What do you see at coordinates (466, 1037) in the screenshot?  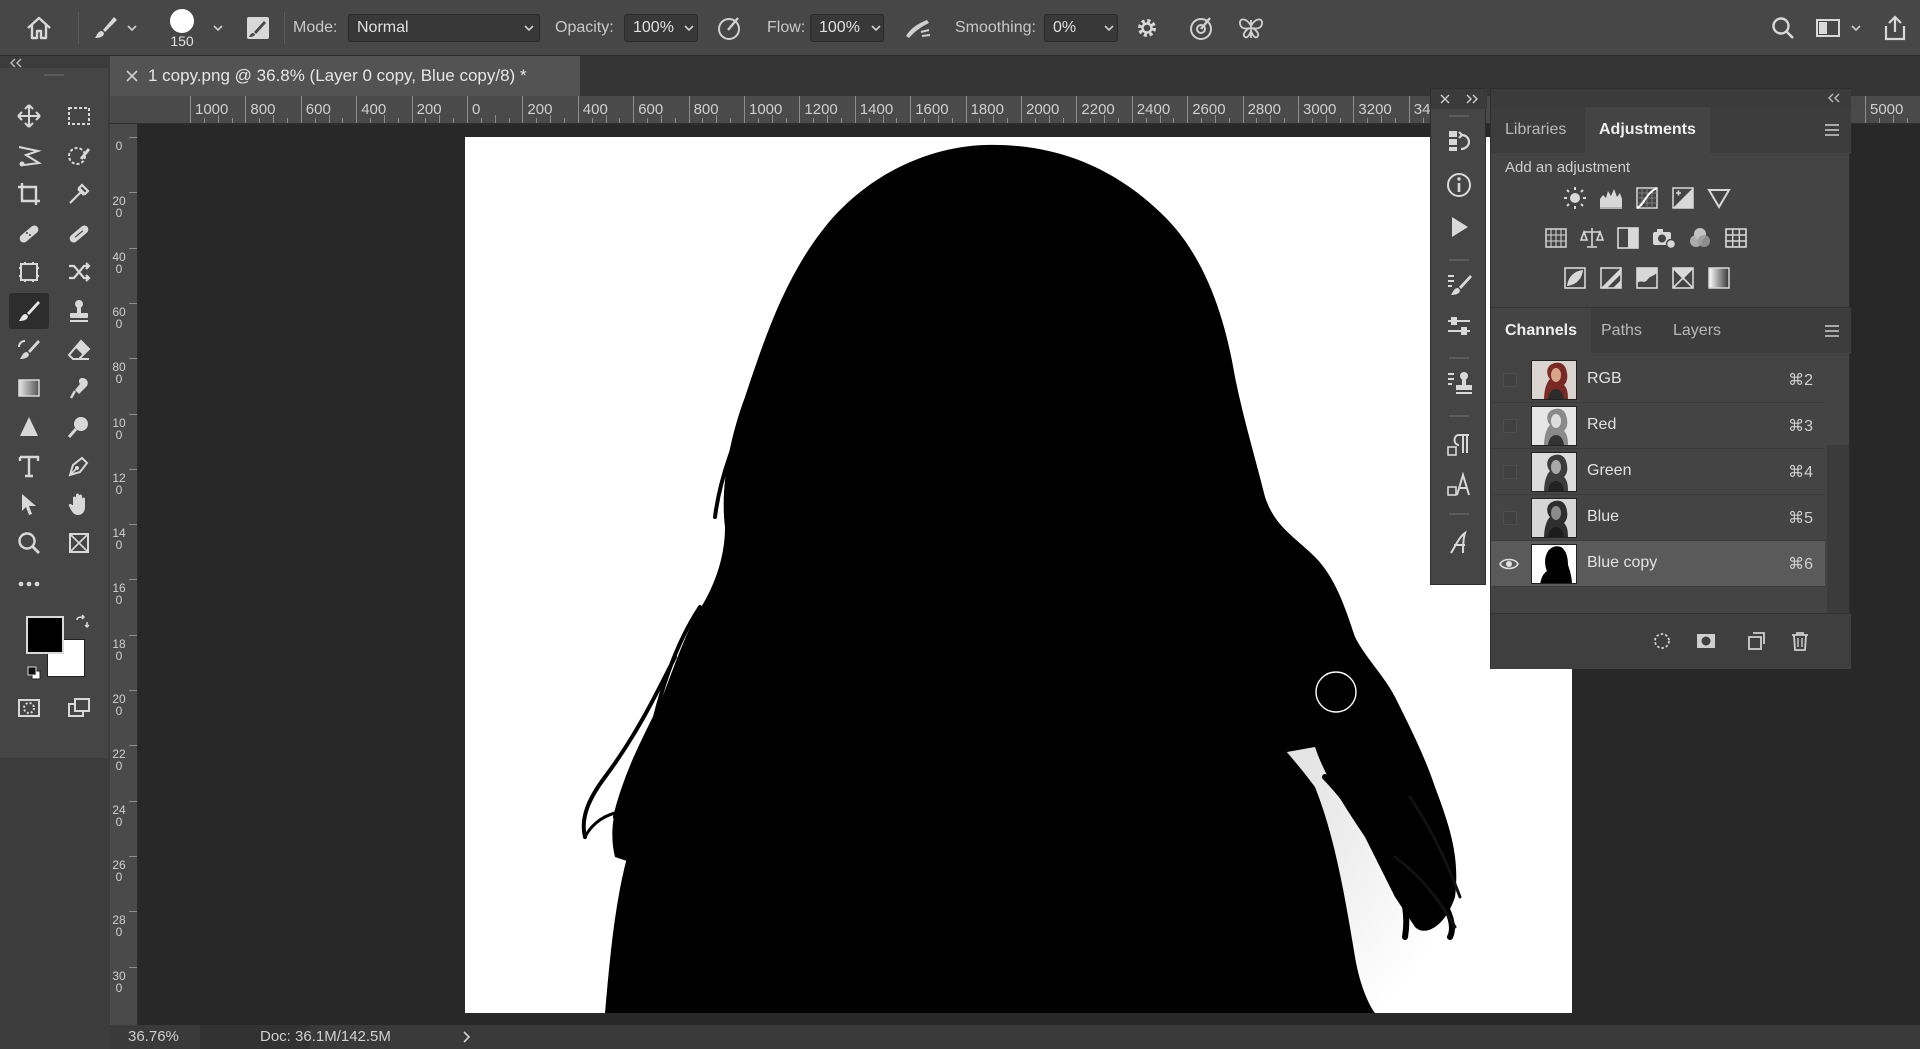 I see `chevron-right-icon` at bounding box center [466, 1037].